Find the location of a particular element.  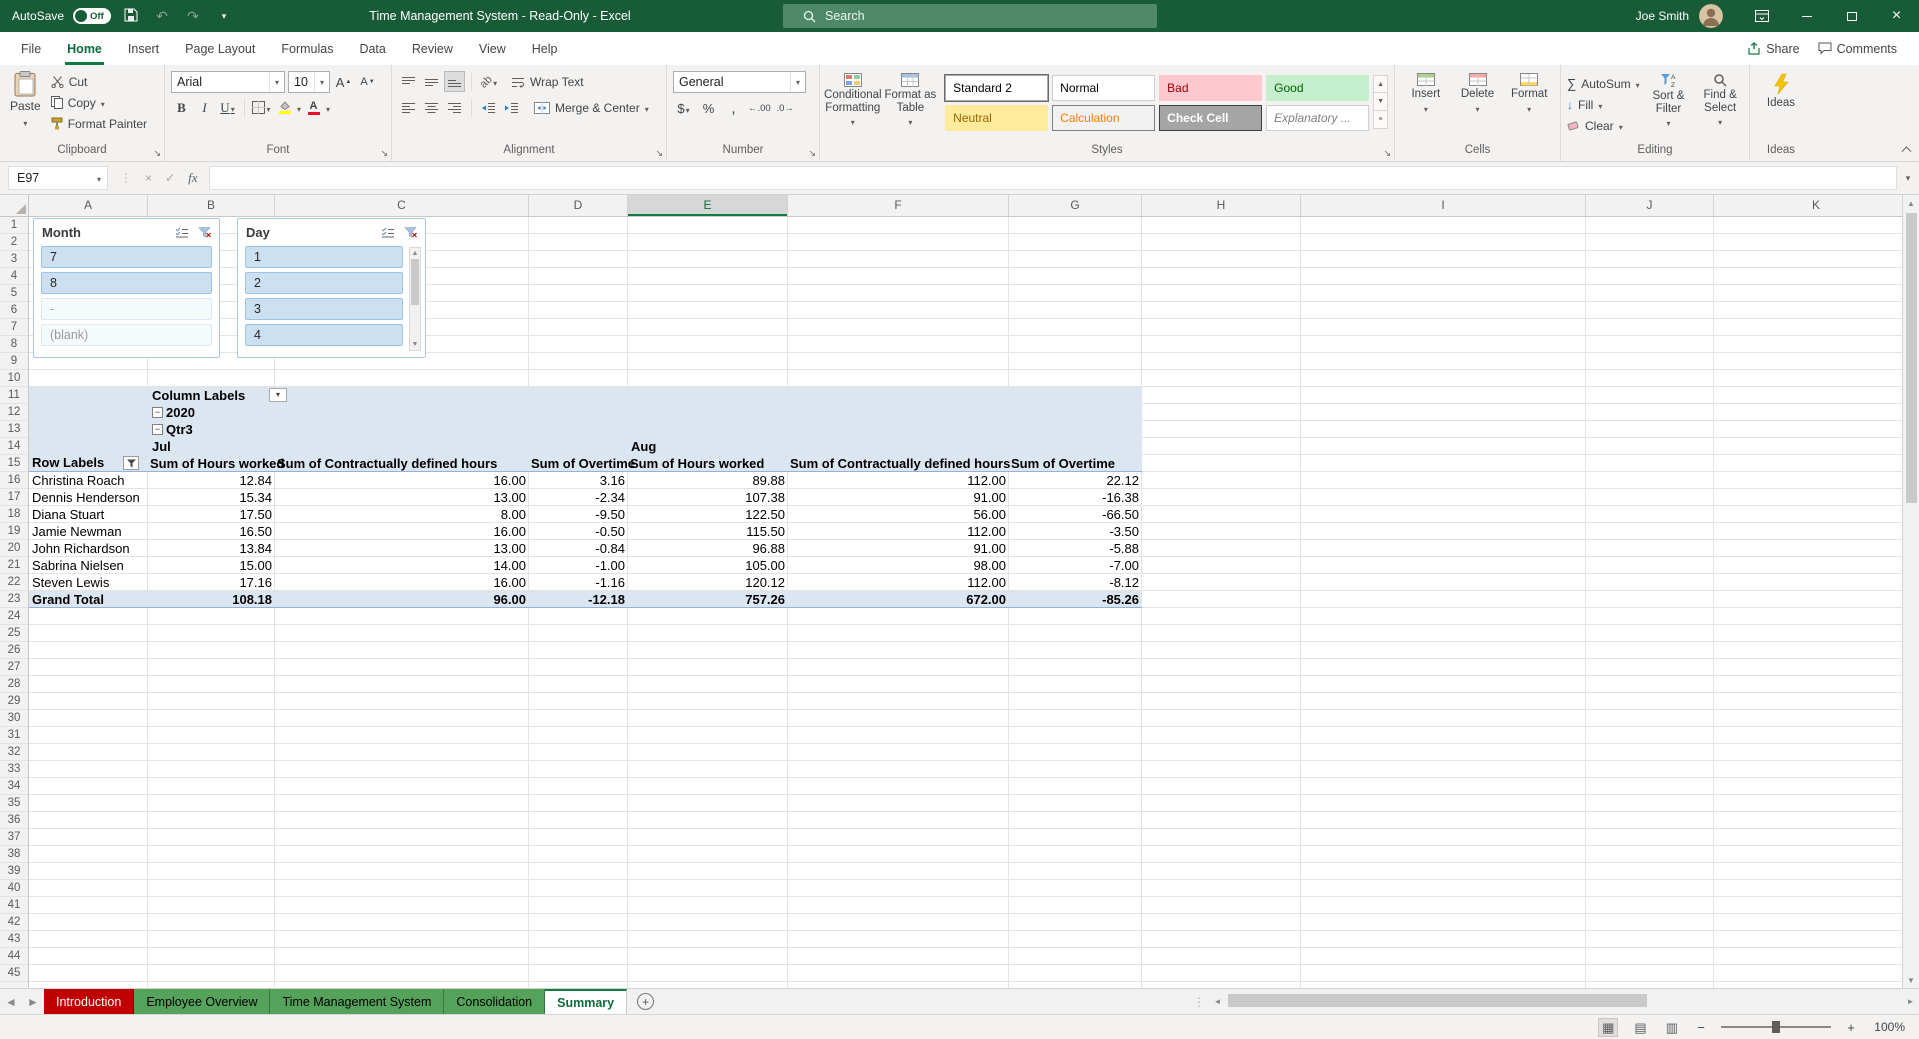

sheet-tab-introduction: Introduction is located at coordinates (89, 1001).